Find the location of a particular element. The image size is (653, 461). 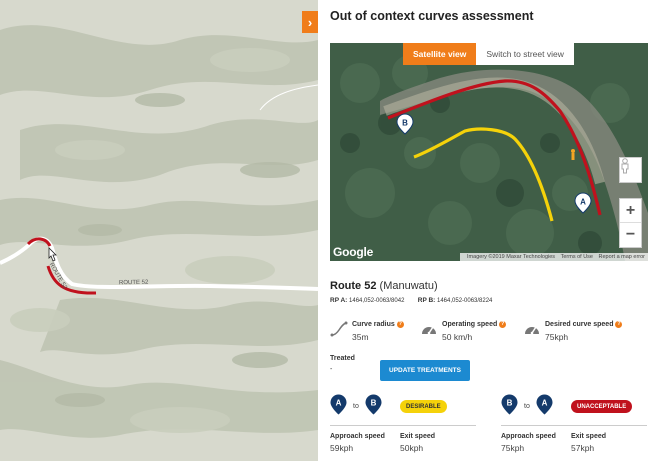

status-badge: DESIRABLE is located at coordinates (423, 406).